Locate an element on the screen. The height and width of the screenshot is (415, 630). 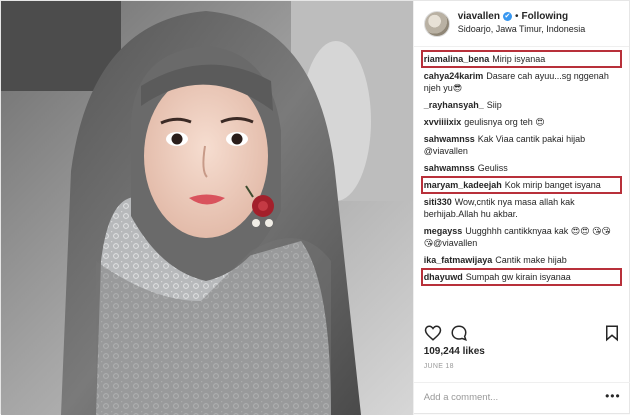
comment-item: xvviiiixix geulisnya org teh 😍 is located at coordinates (521, 122).